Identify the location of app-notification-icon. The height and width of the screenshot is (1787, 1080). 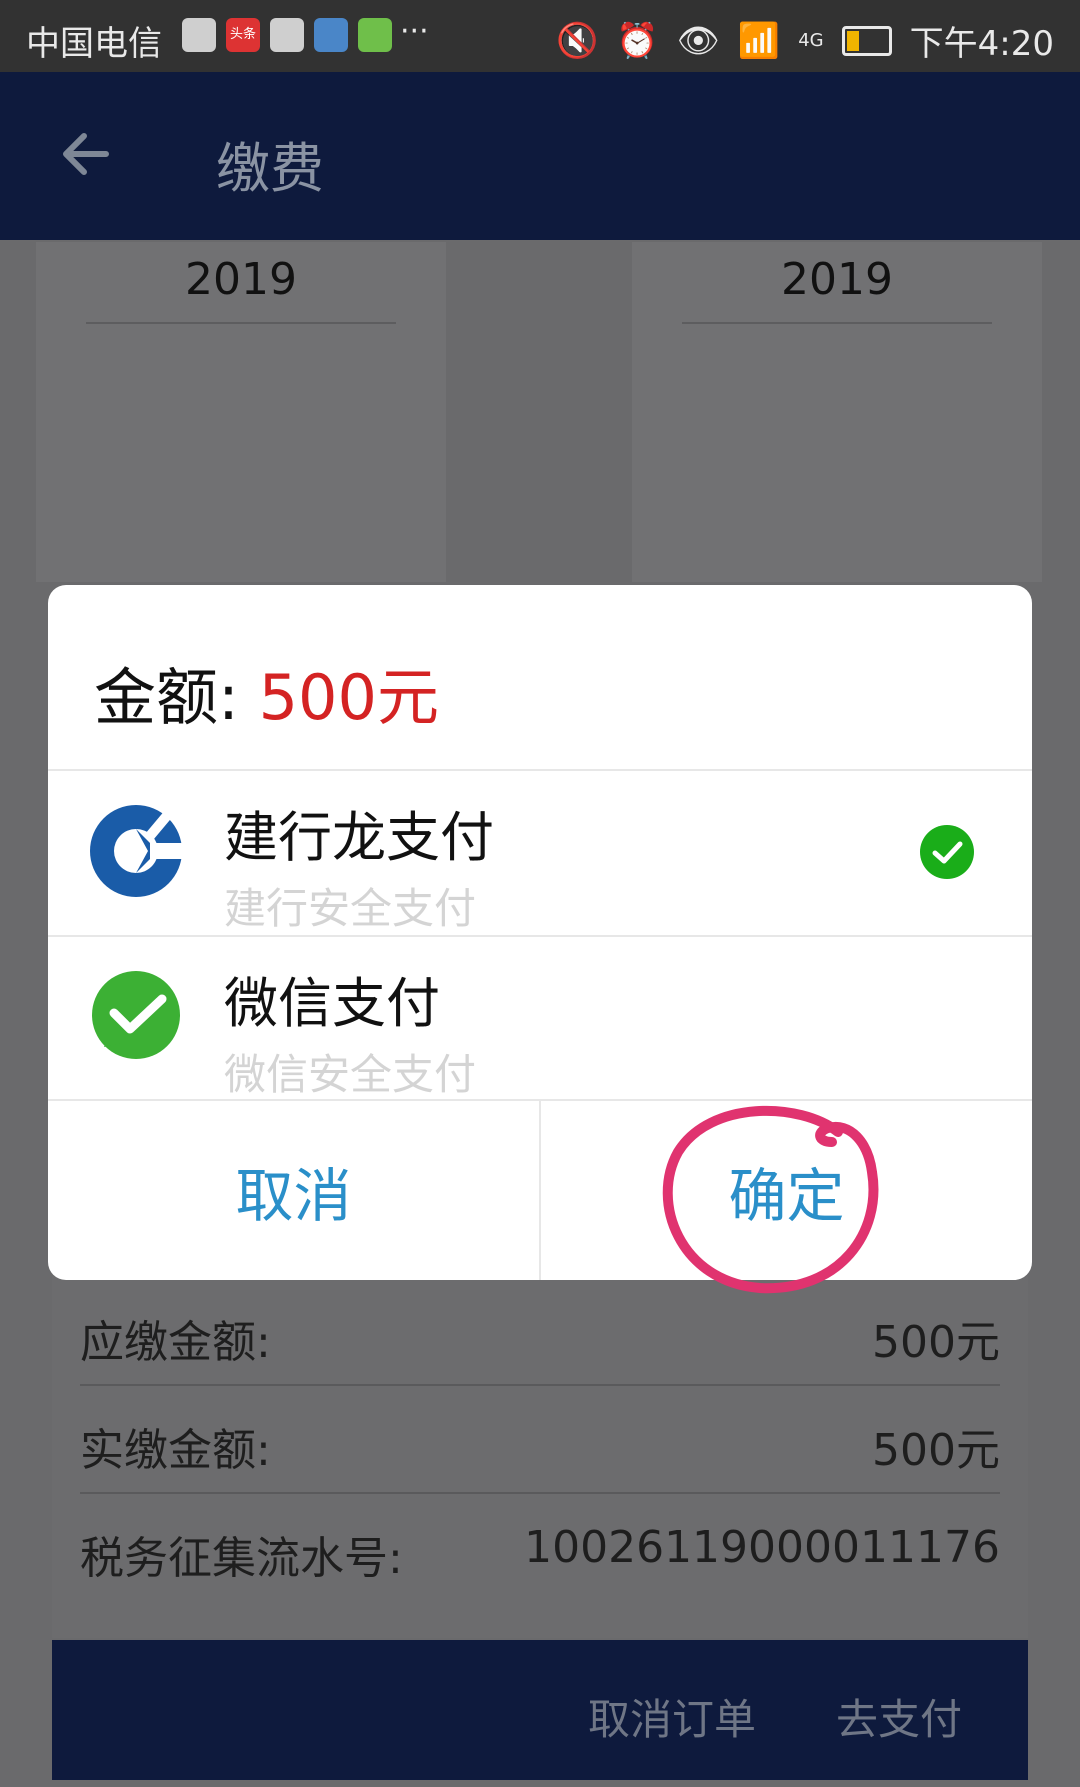
(331, 35).